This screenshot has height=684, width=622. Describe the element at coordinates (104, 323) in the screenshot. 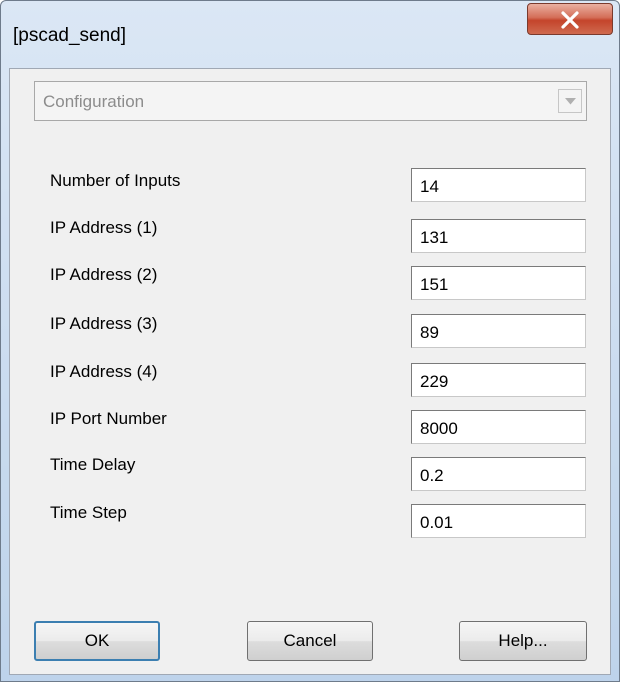

I see `ip-address-3-label: IP Address (3)` at that location.